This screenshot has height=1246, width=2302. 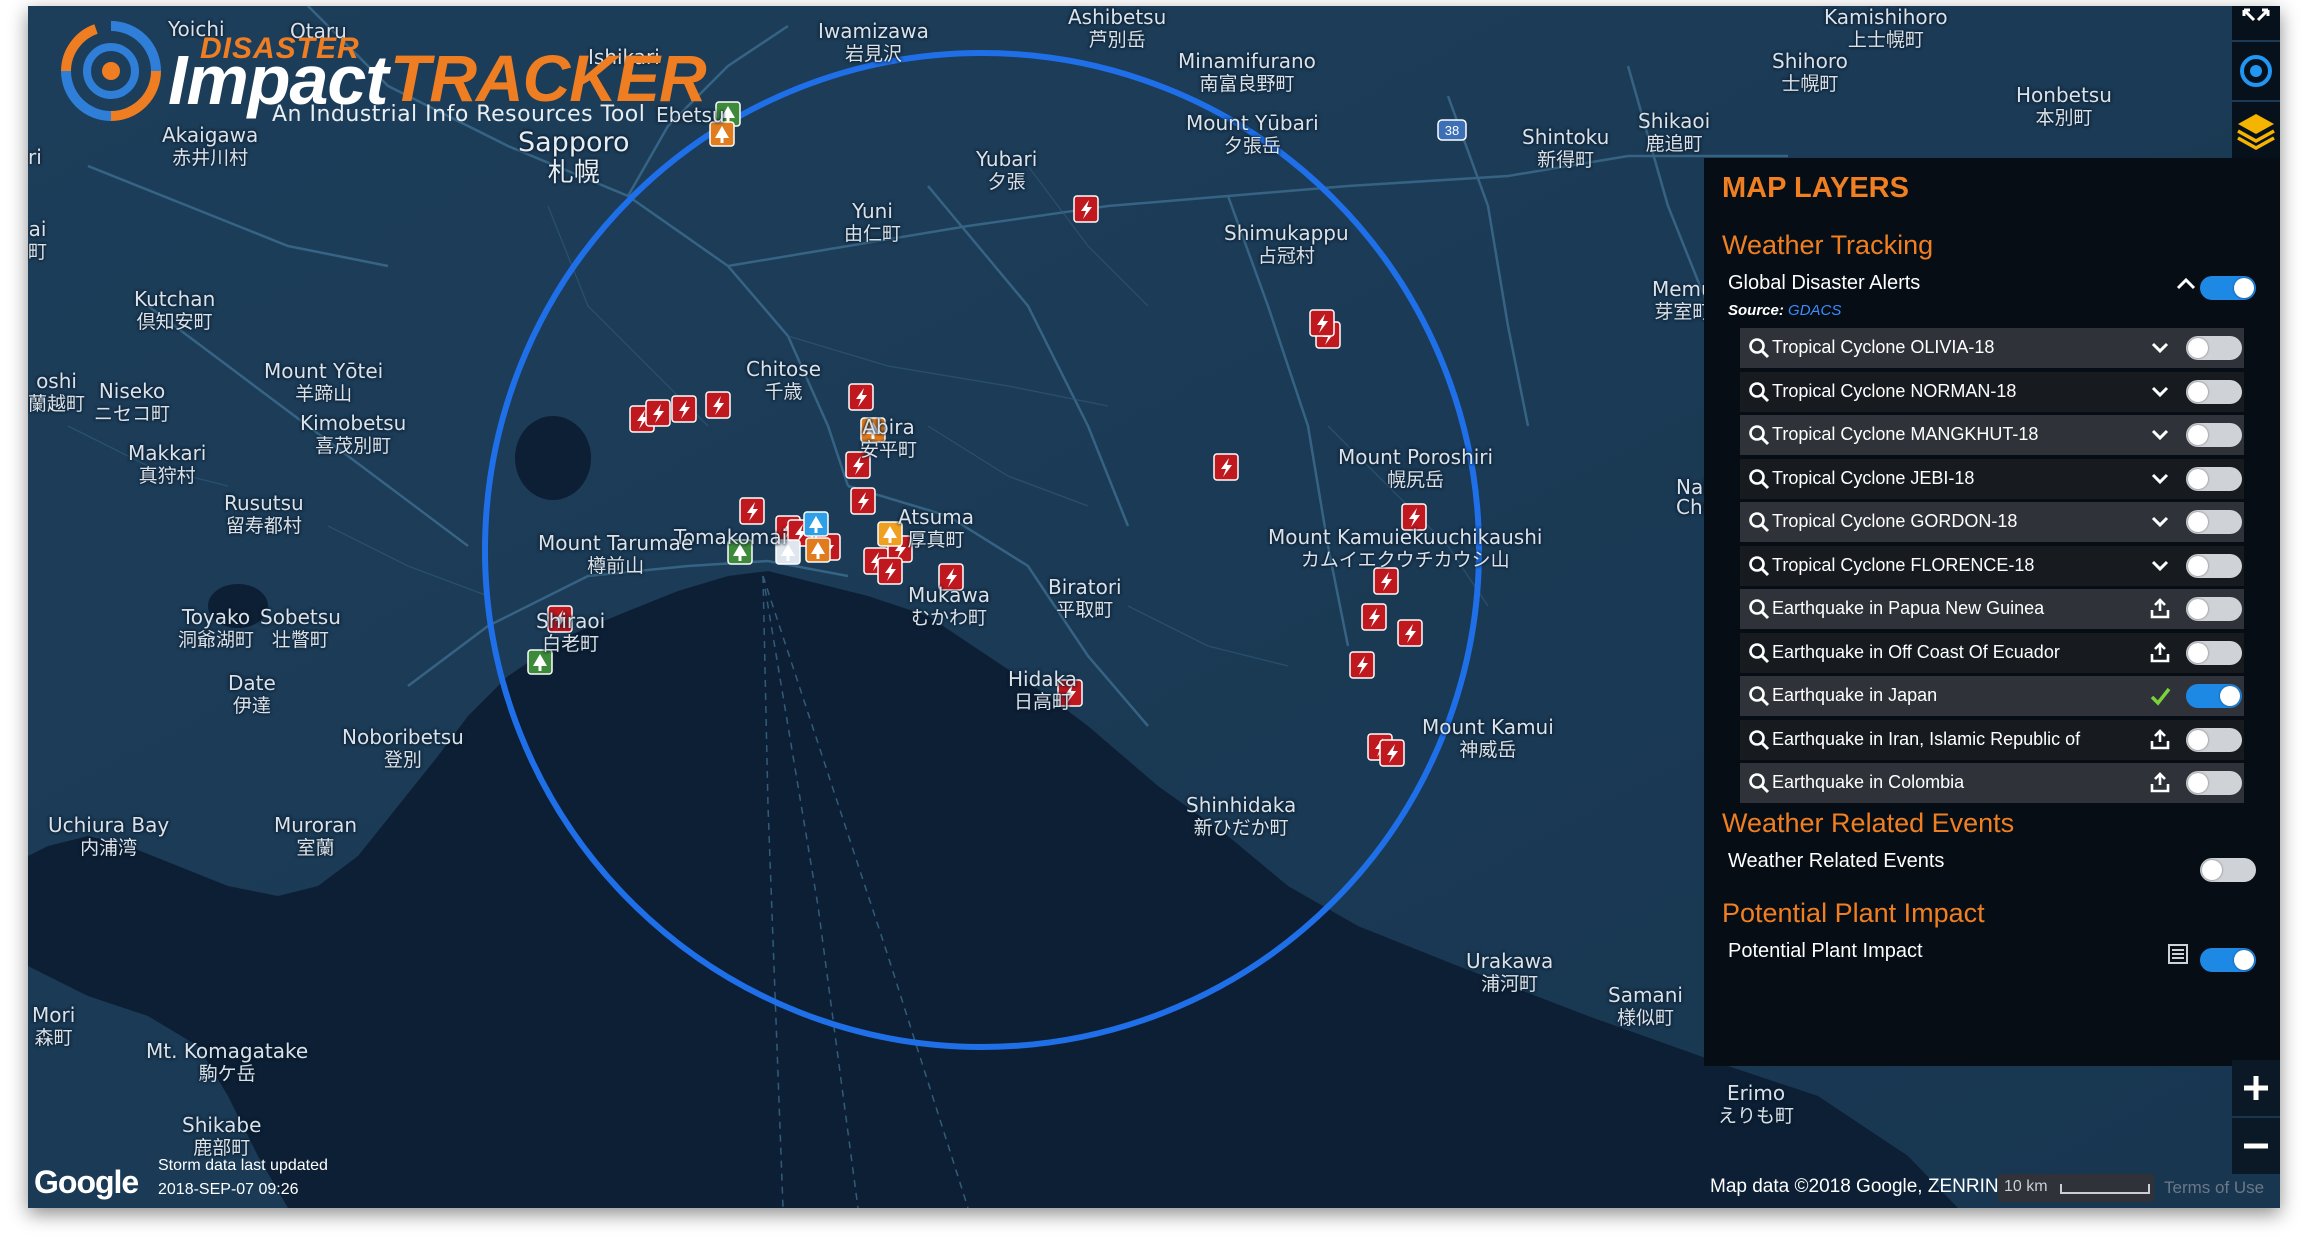 What do you see at coordinates (1895, 521) in the screenshot?
I see `alert-label: Tropical Cyclone GORDON-18` at bounding box center [1895, 521].